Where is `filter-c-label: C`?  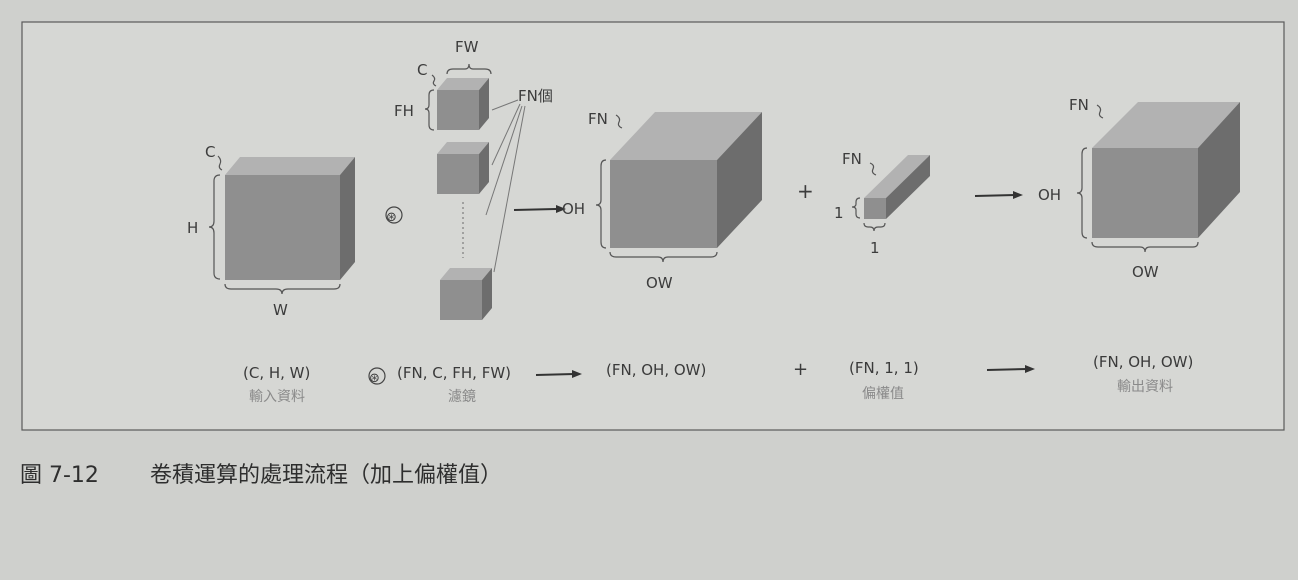
filter-c-label: C is located at coordinates (422, 70).